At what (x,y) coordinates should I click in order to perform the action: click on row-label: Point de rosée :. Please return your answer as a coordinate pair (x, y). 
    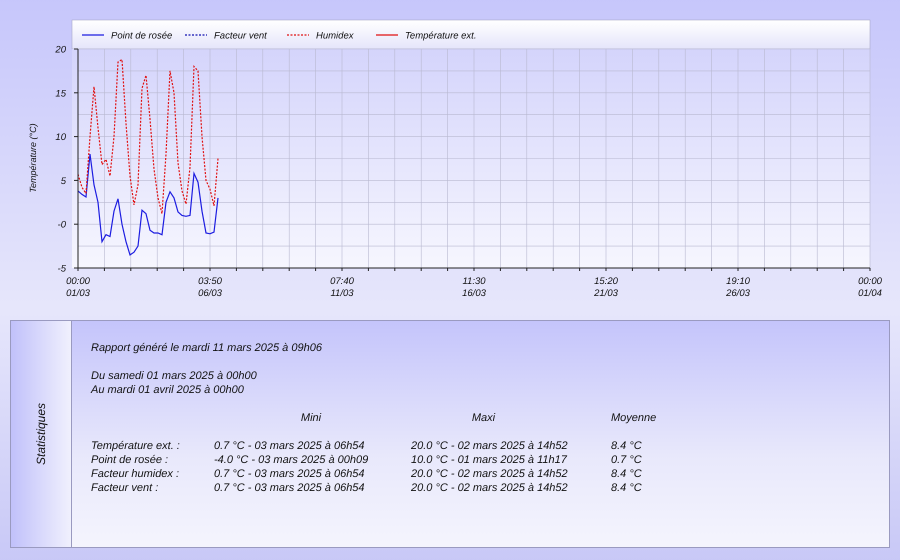
    Looking at the image, I should click on (130, 460).